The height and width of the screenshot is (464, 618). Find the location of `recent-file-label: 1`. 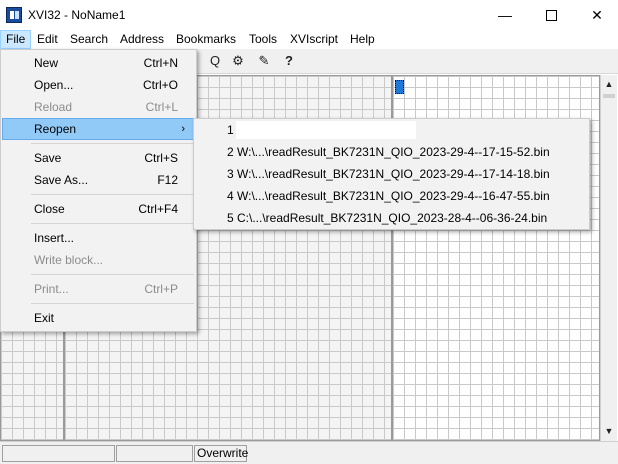

recent-file-label: 1 is located at coordinates (230, 130).